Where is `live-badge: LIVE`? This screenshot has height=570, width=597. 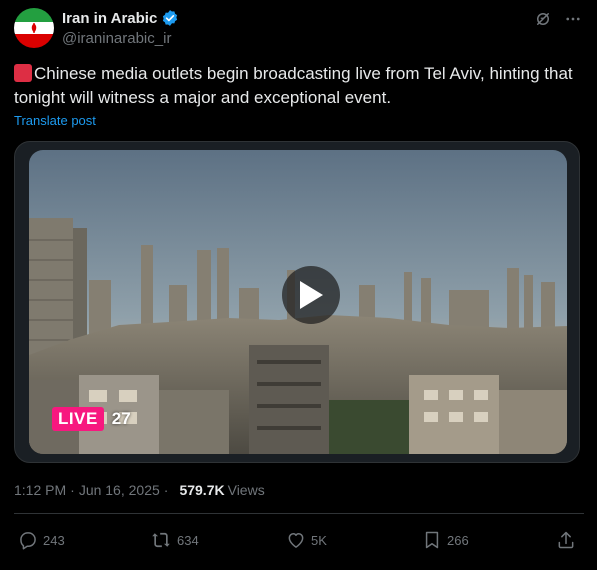
live-badge: LIVE is located at coordinates (78, 419).